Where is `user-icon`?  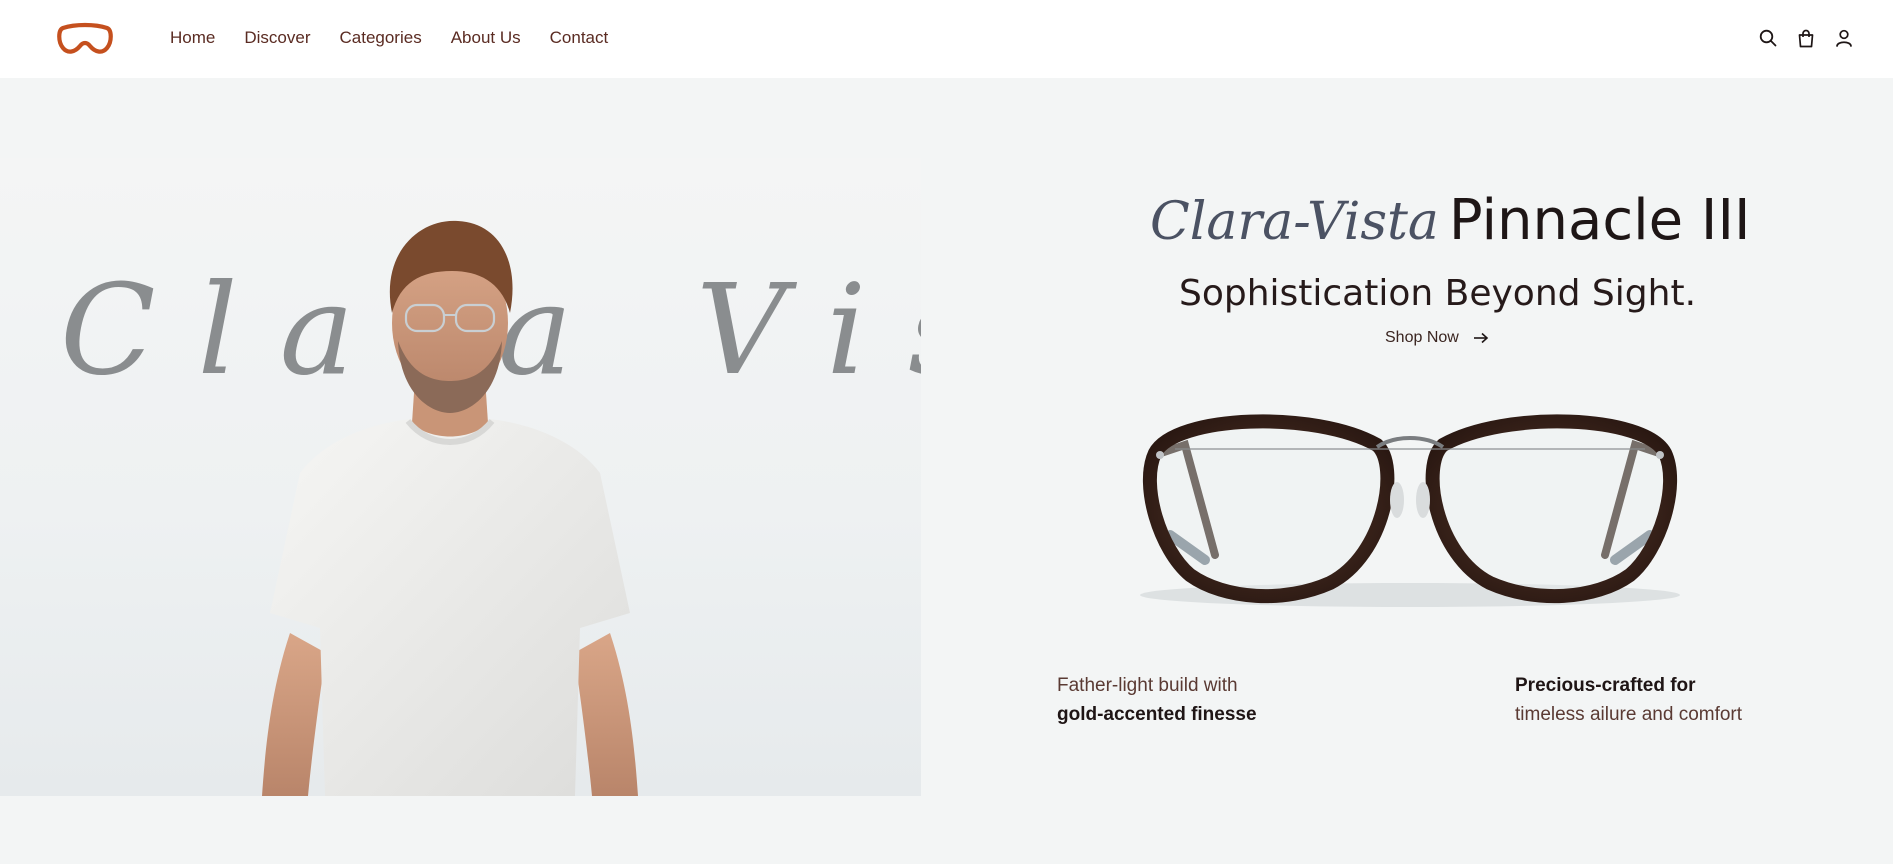 user-icon is located at coordinates (1844, 38).